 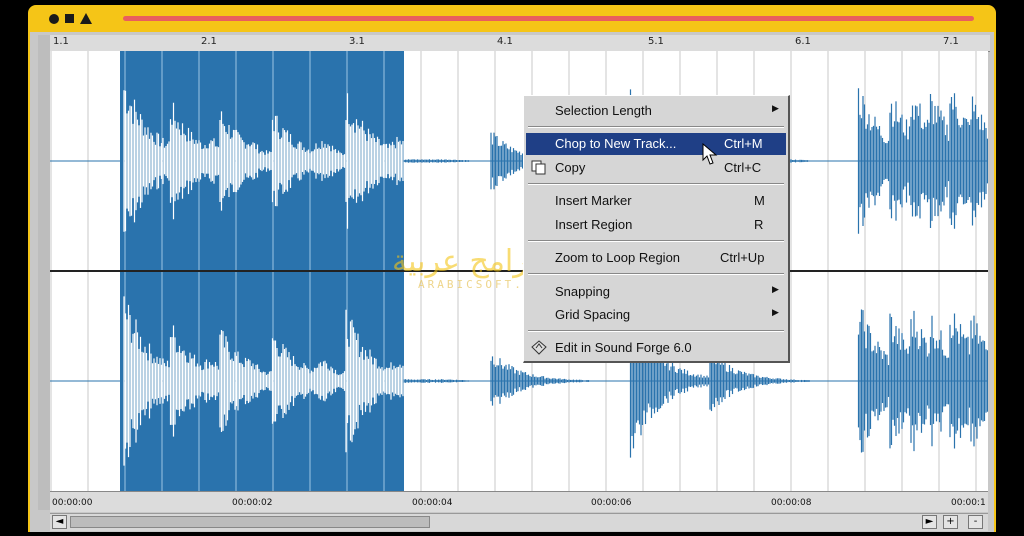 What do you see at coordinates (611, 503) in the screenshot?
I see `time-label: 00:00:06` at bounding box center [611, 503].